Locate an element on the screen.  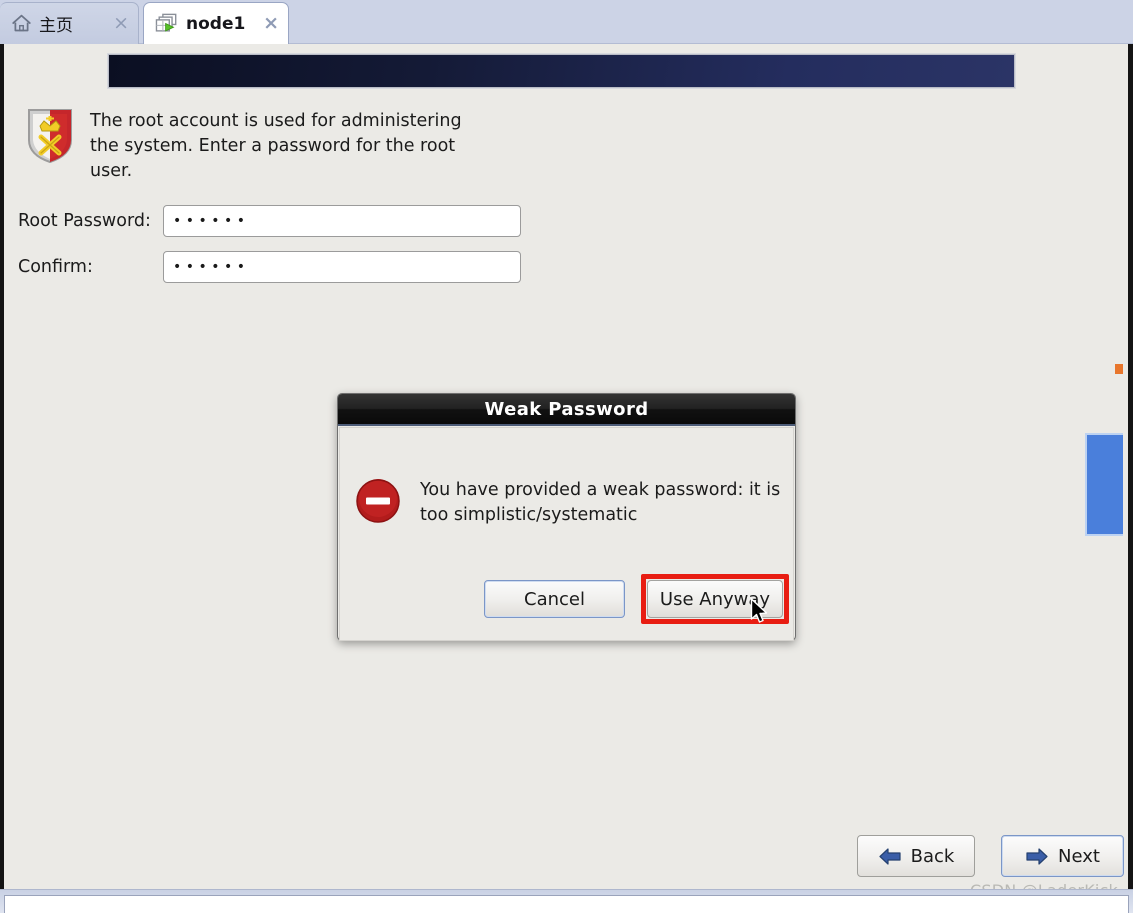
vm-screen-icon is located at coordinates (167, 24).